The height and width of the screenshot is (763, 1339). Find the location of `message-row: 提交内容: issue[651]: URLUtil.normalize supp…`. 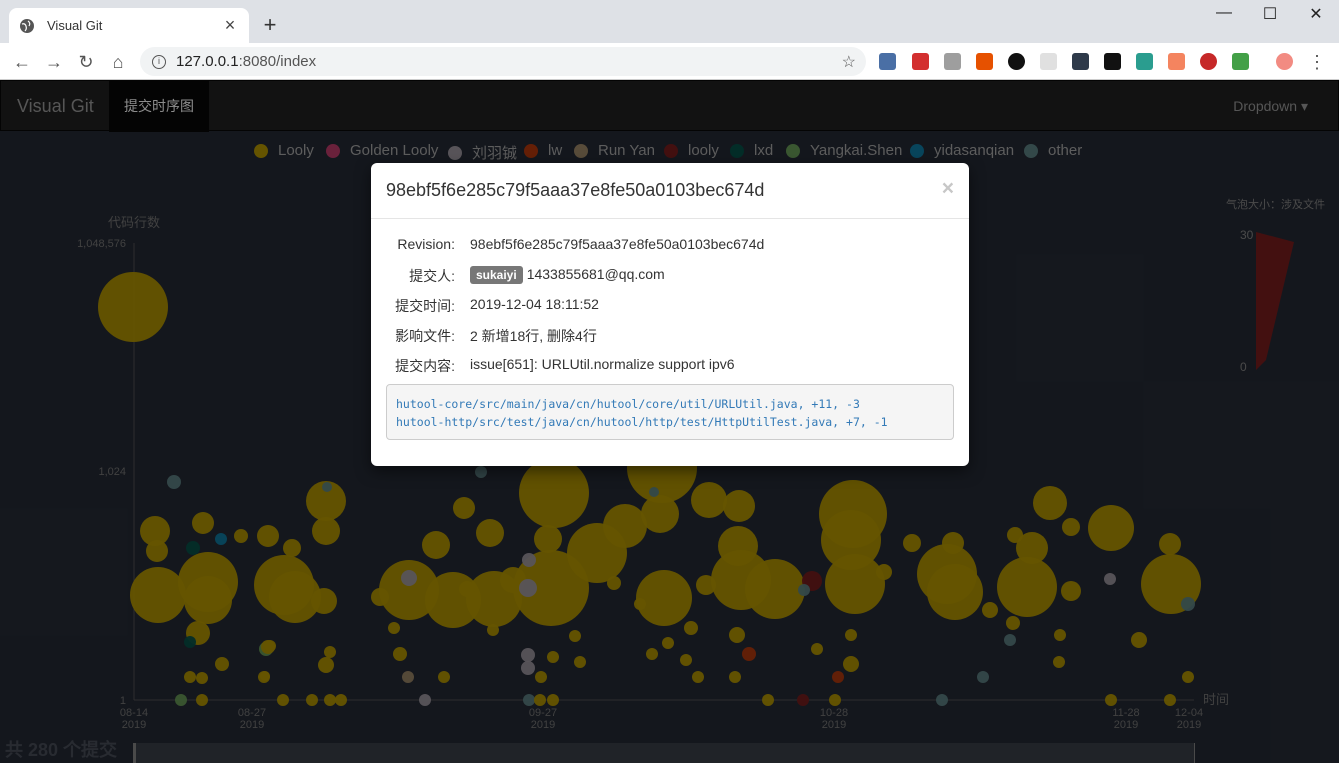

message-row: 提交内容: issue[651]: URLUtil.normalize supp… is located at coordinates (670, 366).